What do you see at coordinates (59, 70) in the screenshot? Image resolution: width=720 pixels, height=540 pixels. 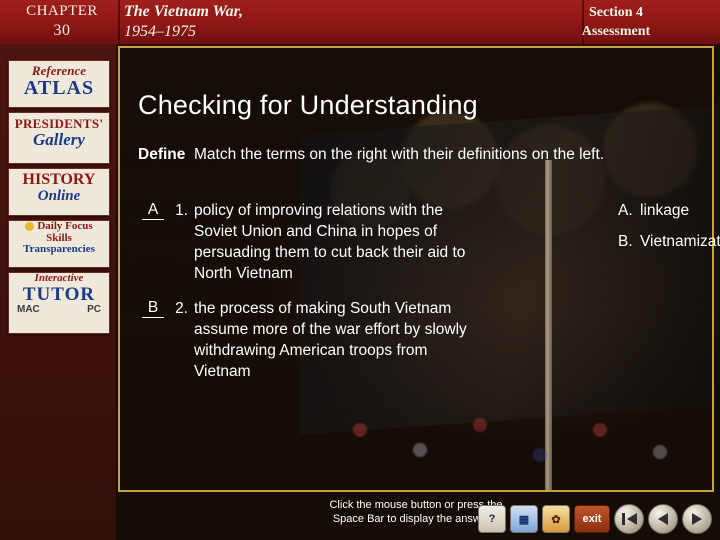 I see `sidebar-item-reference-label: Reference` at bounding box center [59, 70].